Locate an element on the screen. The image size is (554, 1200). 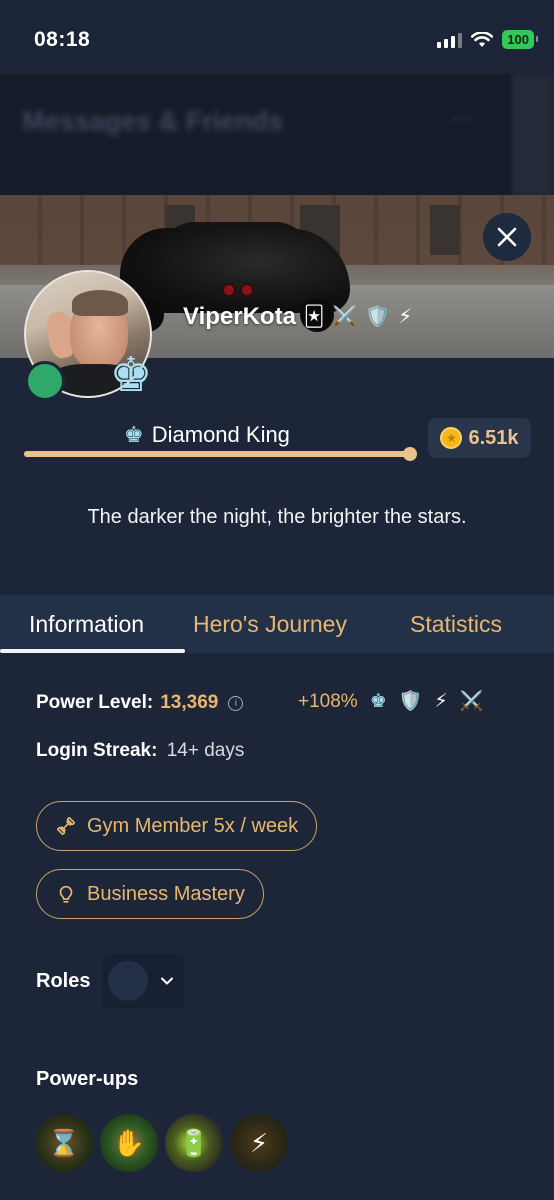
active-tab-indicator is located at coordinates (92, 651).